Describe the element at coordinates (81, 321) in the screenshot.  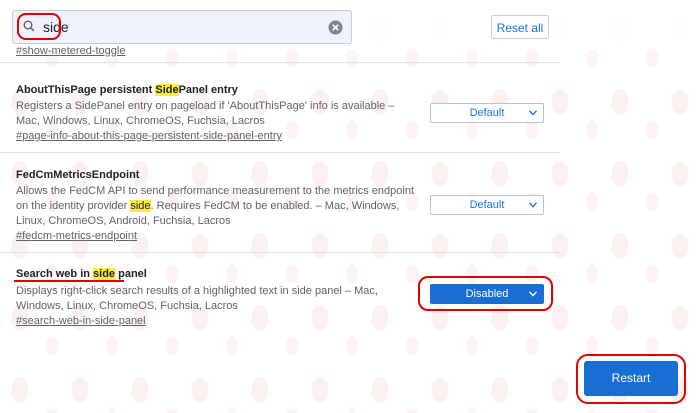
I see `flag-anchor-link: #search-web-in-side-panel` at that location.